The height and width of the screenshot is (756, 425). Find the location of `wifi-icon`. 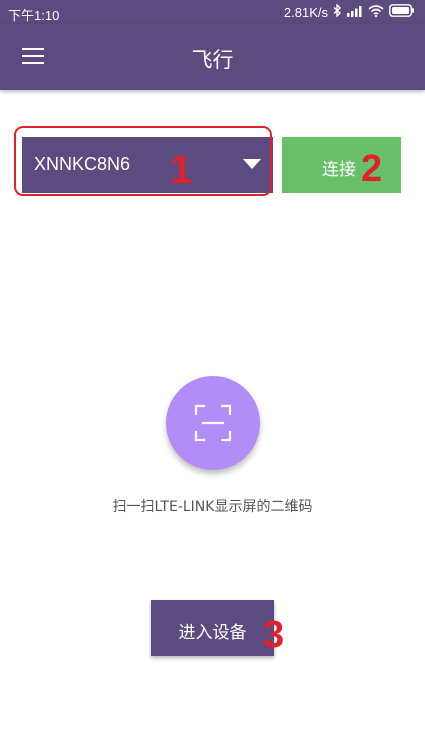

wifi-icon is located at coordinates (376, 12).